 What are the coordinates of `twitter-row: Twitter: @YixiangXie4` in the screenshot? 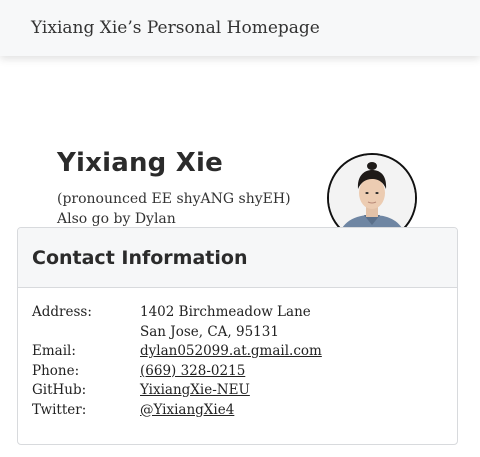 It's located at (237, 411).